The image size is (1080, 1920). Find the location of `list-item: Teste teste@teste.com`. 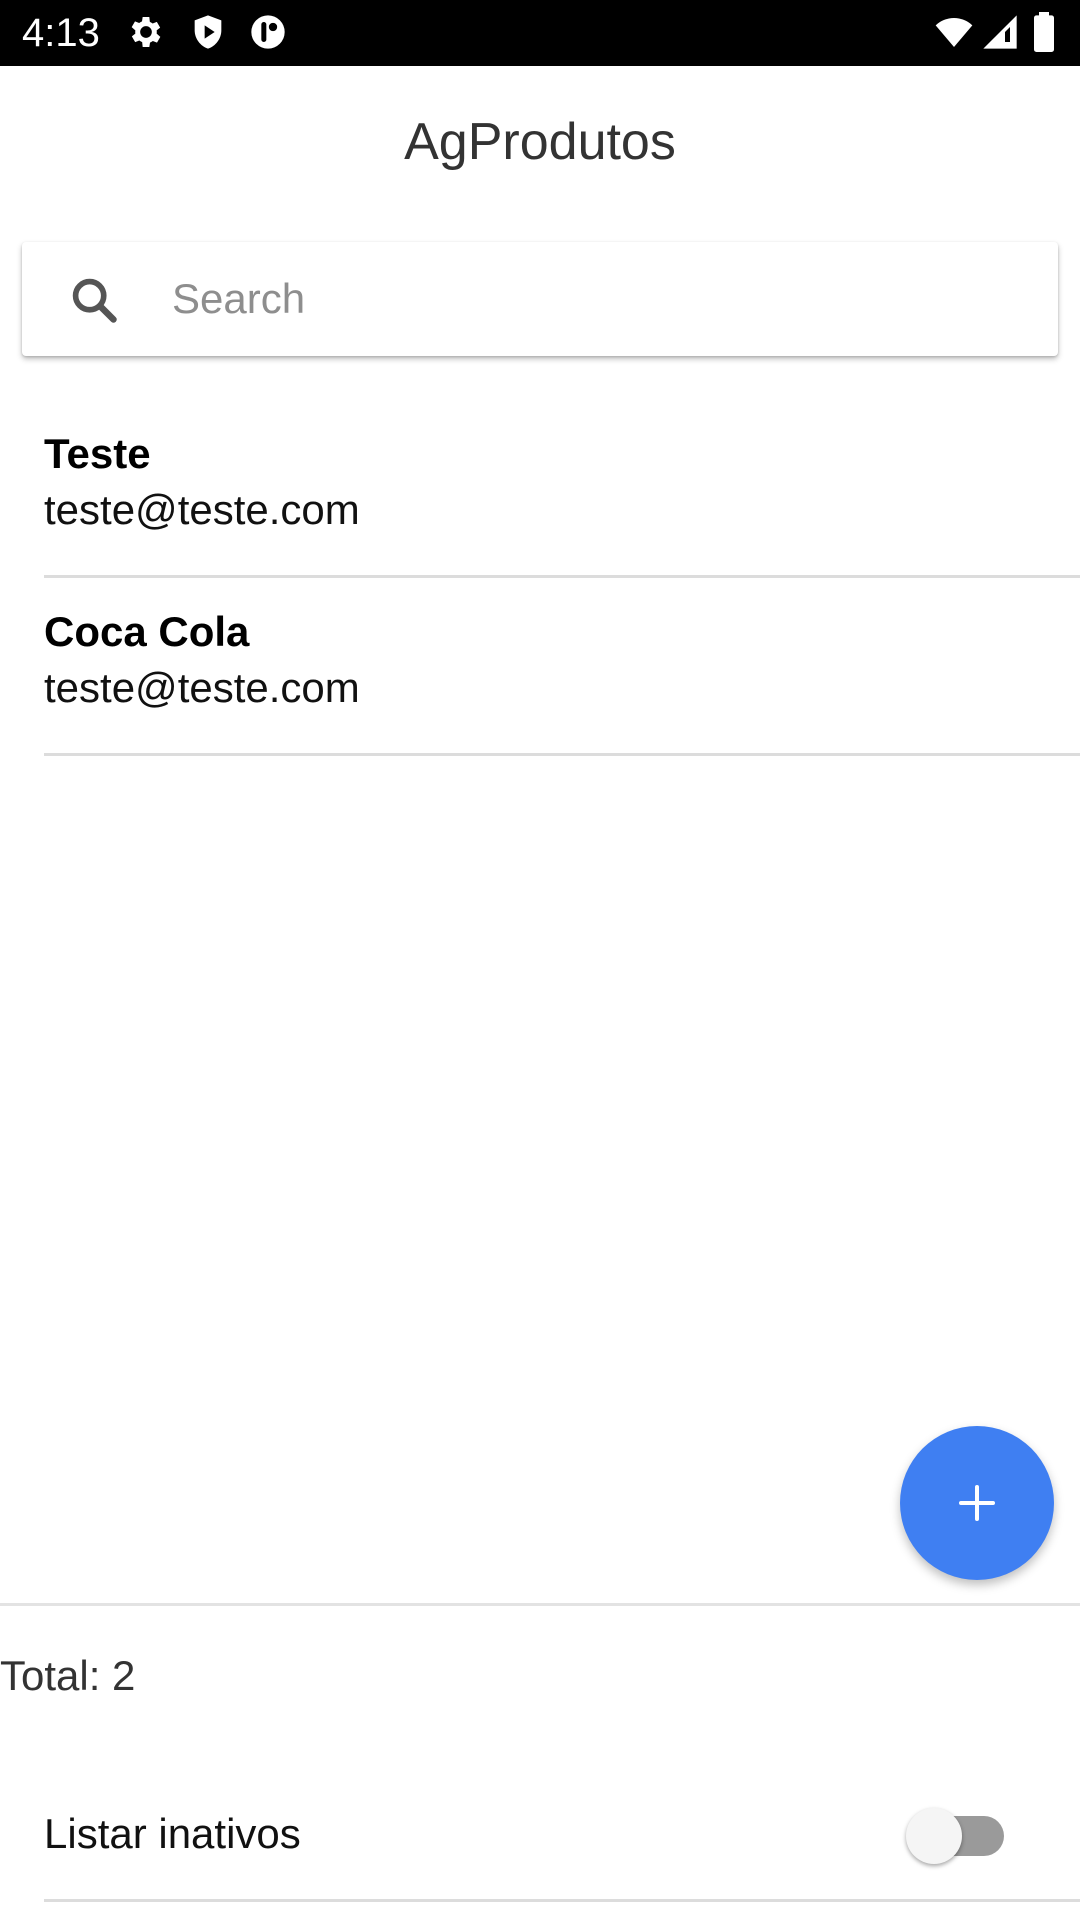

list-item: Teste teste@teste.com is located at coordinates (562, 489).